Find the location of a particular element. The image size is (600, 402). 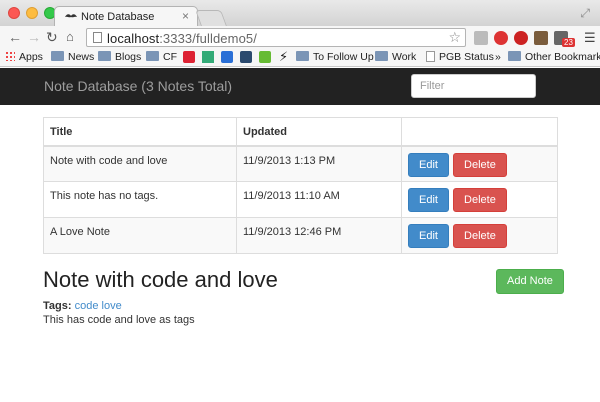

minimize-window-button is located at coordinates (32, 13).